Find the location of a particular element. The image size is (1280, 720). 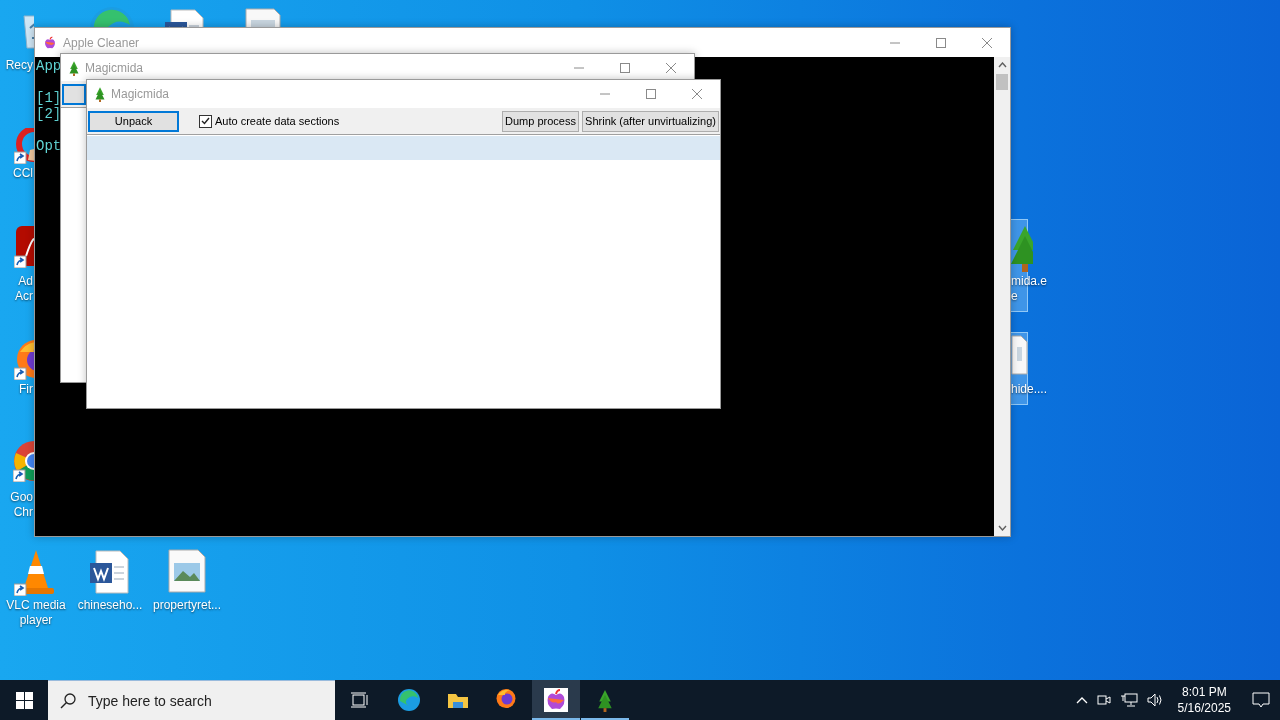

notification-icon is located at coordinates (1261, 700).